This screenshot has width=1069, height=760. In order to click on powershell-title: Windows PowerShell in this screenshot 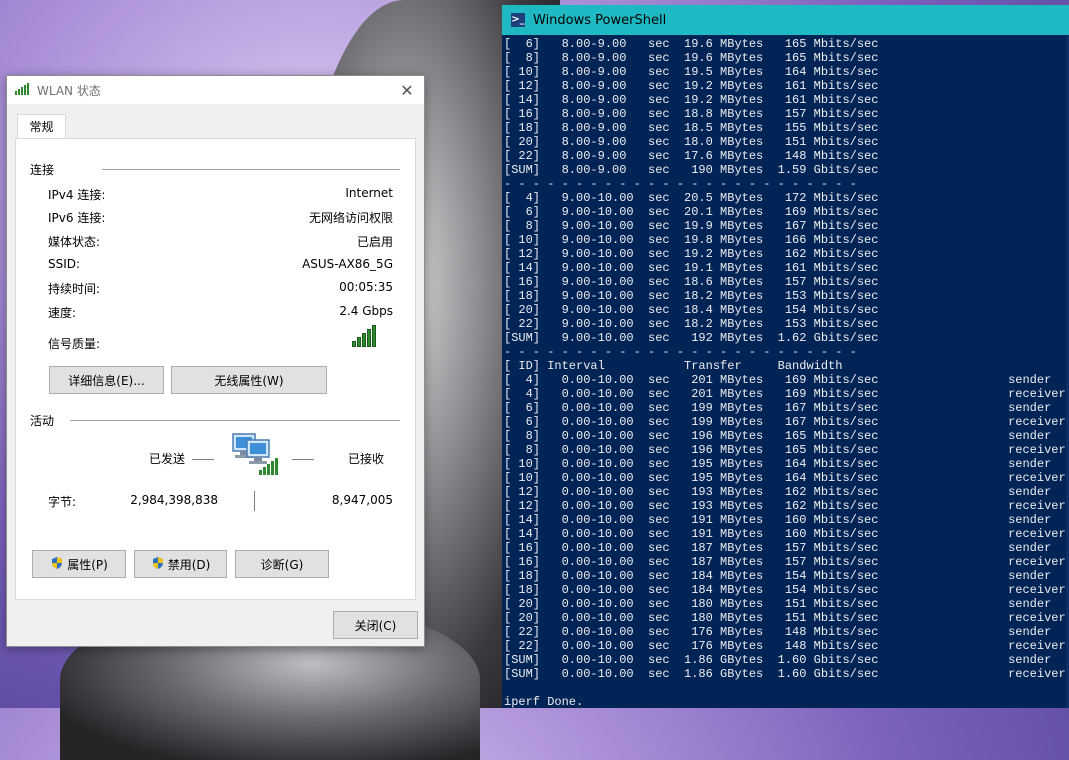, I will do `click(600, 20)`.